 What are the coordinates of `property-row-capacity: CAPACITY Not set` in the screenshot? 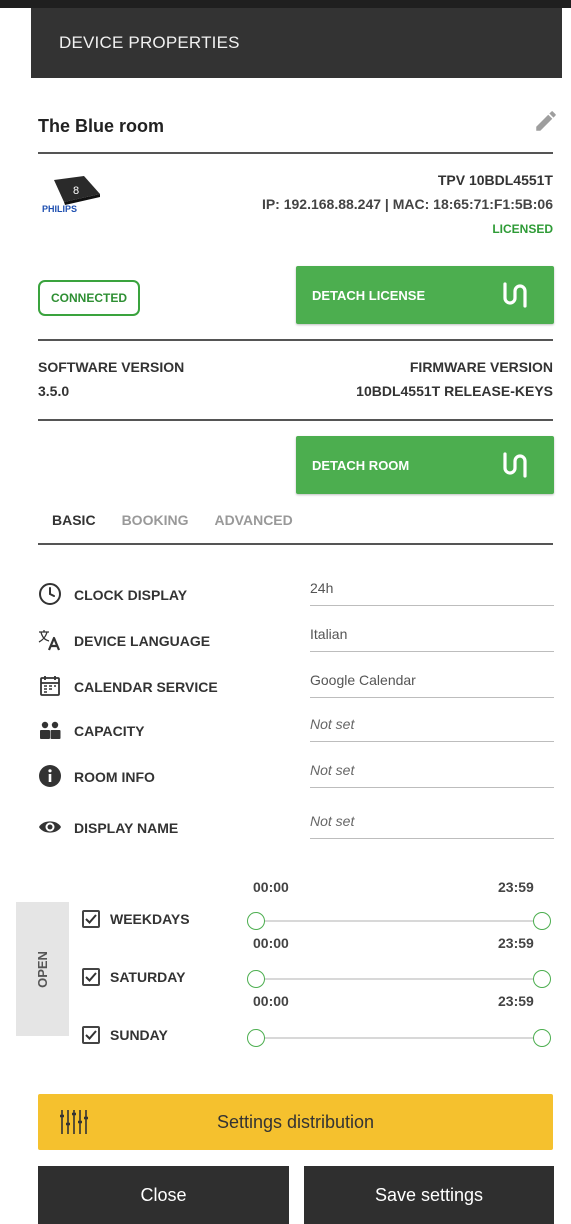 It's located at (296, 731).